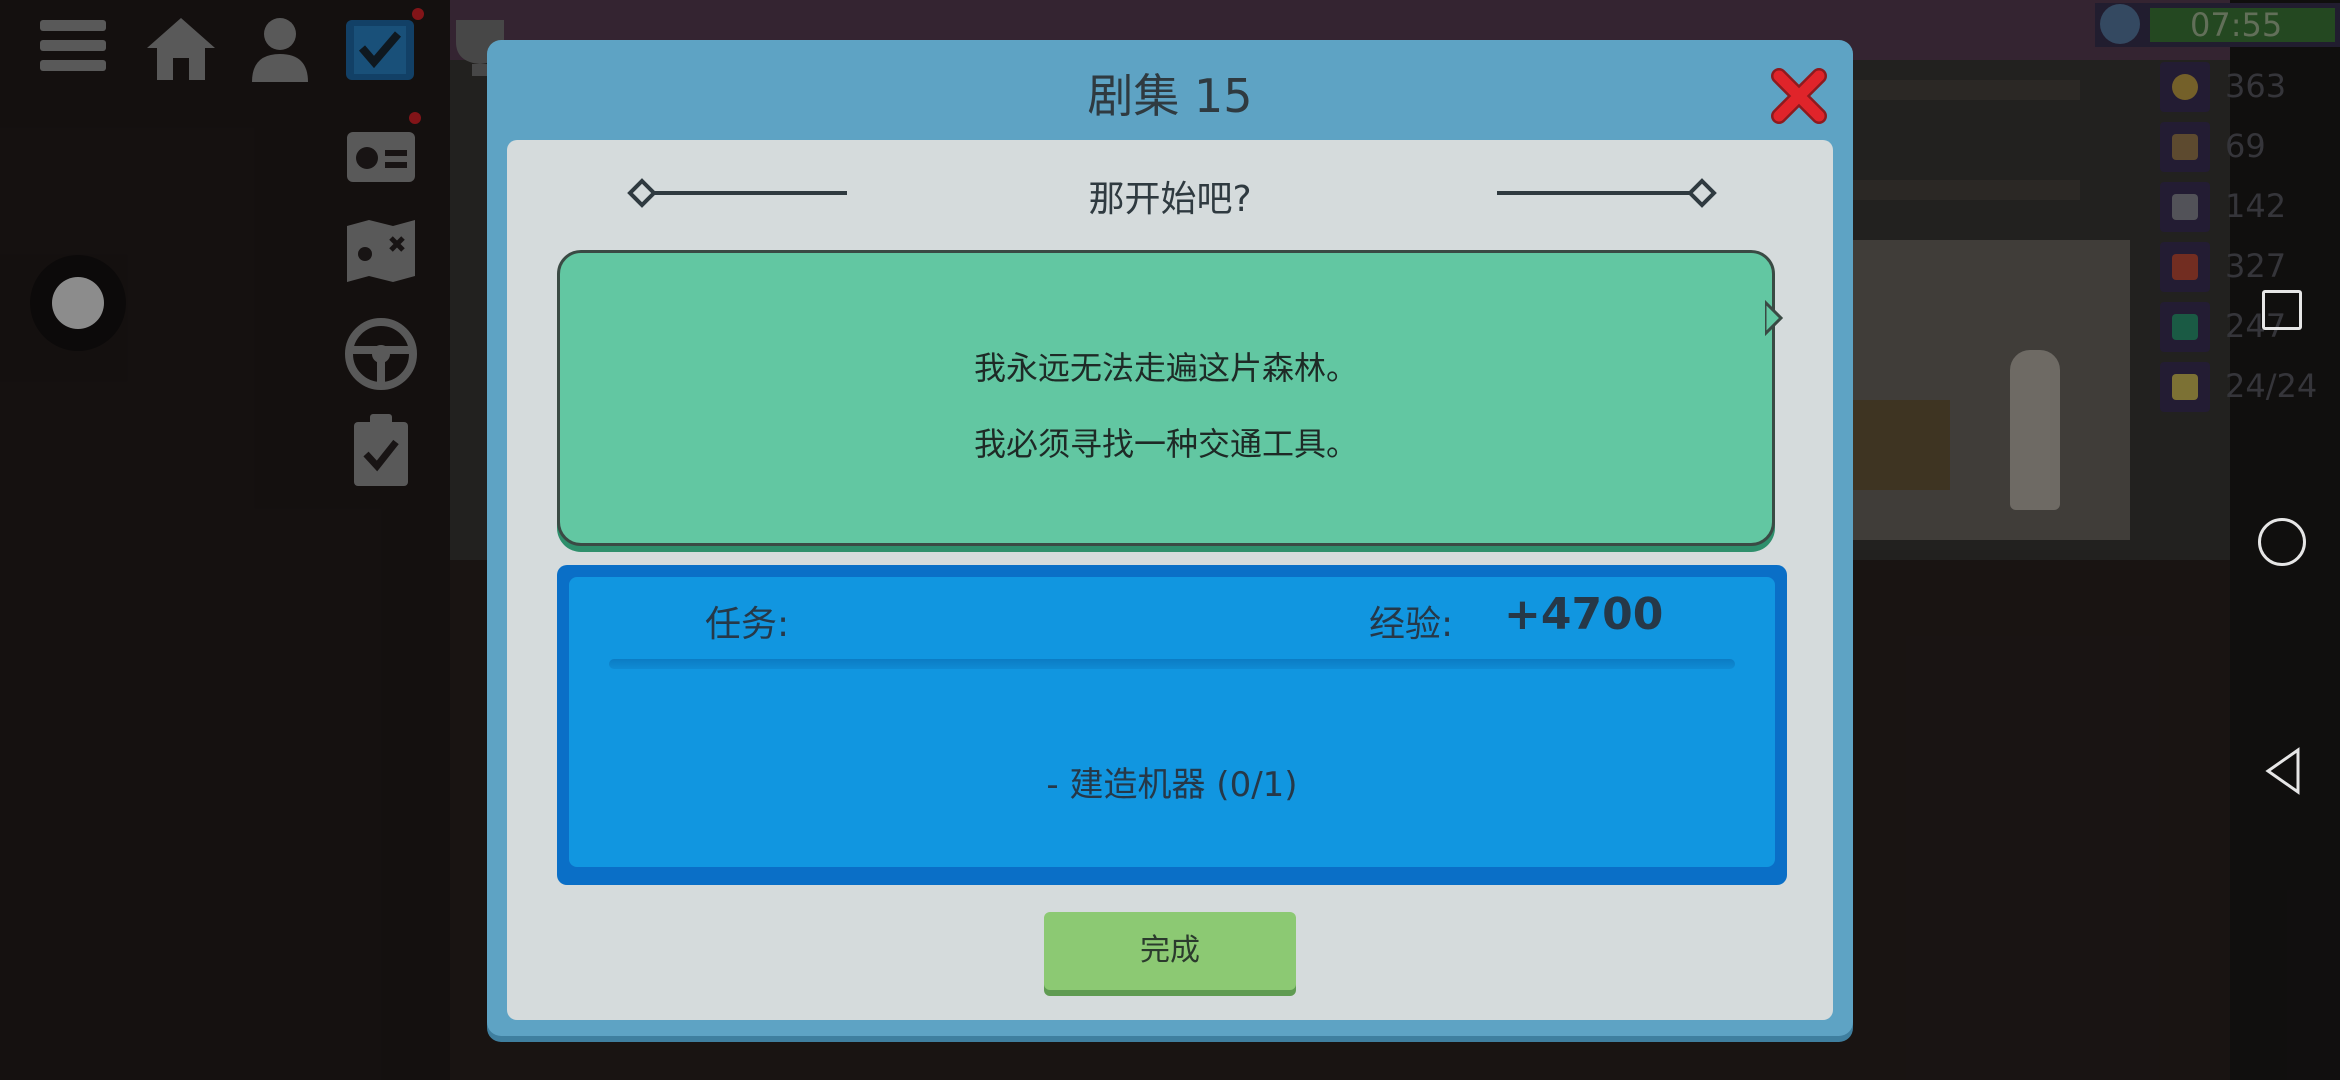  What do you see at coordinates (1774, 319) in the screenshot?
I see `speech-bubble-tail` at bounding box center [1774, 319].